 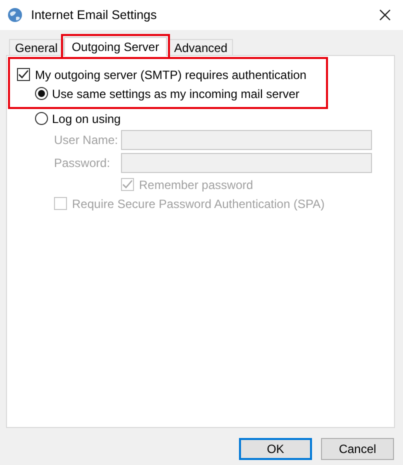 What do you see at coordinates (275, 449) in the screenshot?
I see `ok-button: OK` at bounding box center [275, 449].